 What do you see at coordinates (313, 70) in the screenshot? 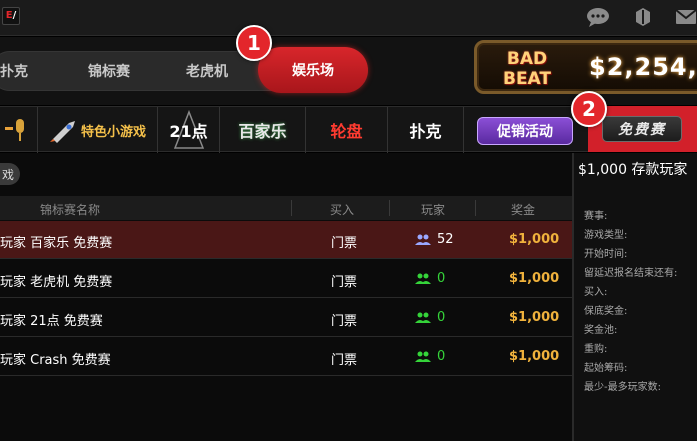
I see `tab-casino: 娱乐场` at bounding box center [313, 70].